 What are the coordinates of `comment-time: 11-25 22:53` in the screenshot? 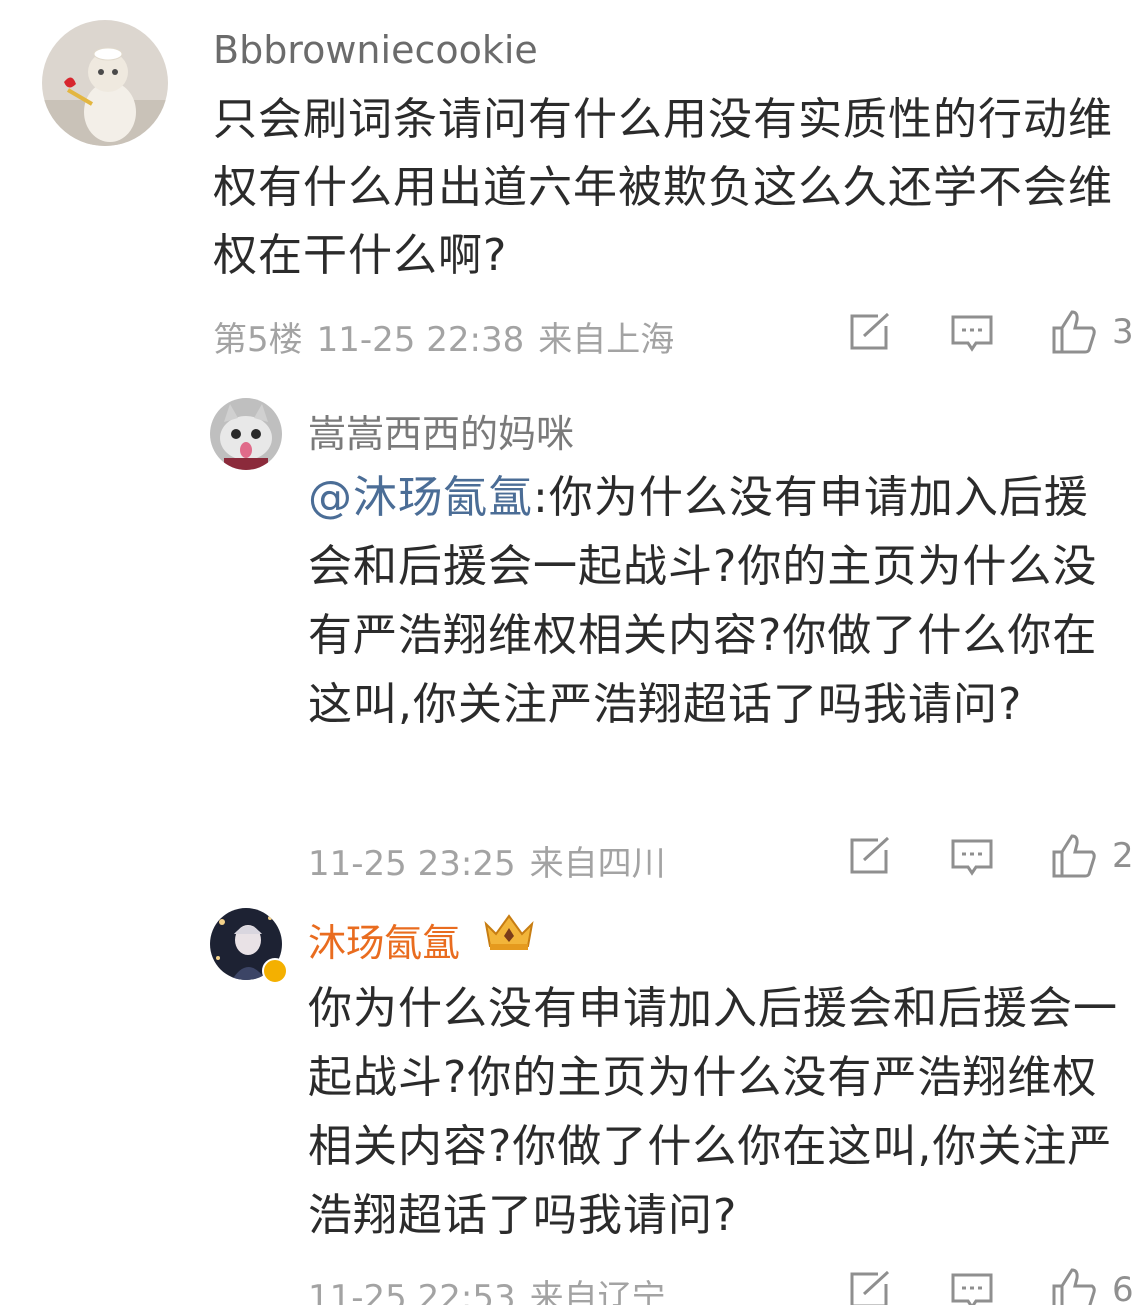 It's located at (412, 1291).